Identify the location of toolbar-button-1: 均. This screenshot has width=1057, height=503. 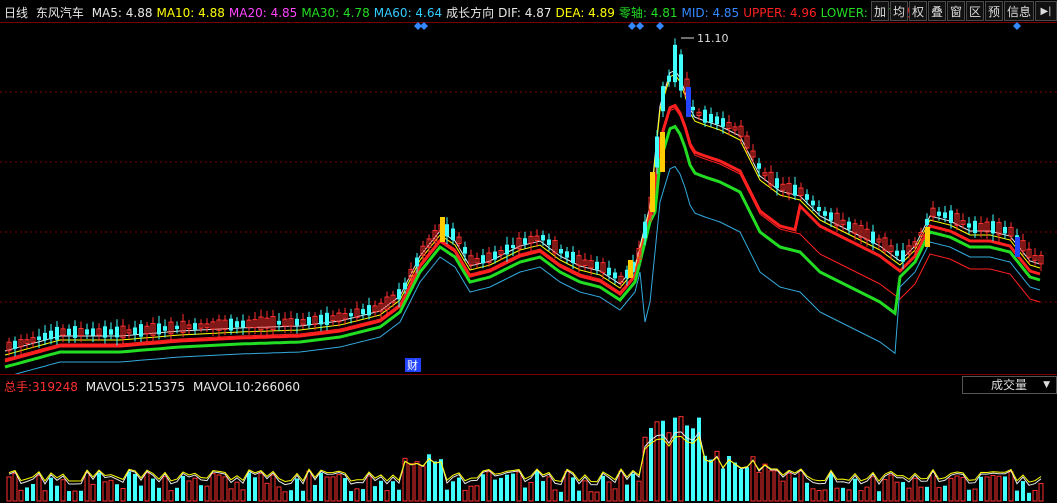
(899, 11).